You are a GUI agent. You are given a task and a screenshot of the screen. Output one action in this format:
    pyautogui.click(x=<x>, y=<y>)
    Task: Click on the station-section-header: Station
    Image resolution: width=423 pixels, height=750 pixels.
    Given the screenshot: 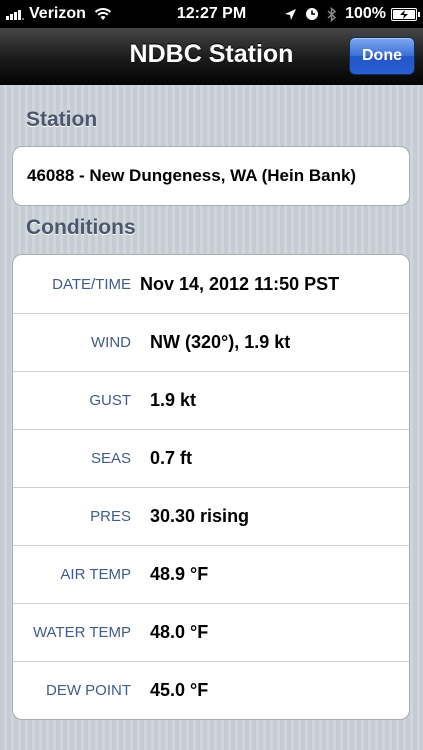 What is the action you would take?
    pyautogui.click(x=62, y=119)
    